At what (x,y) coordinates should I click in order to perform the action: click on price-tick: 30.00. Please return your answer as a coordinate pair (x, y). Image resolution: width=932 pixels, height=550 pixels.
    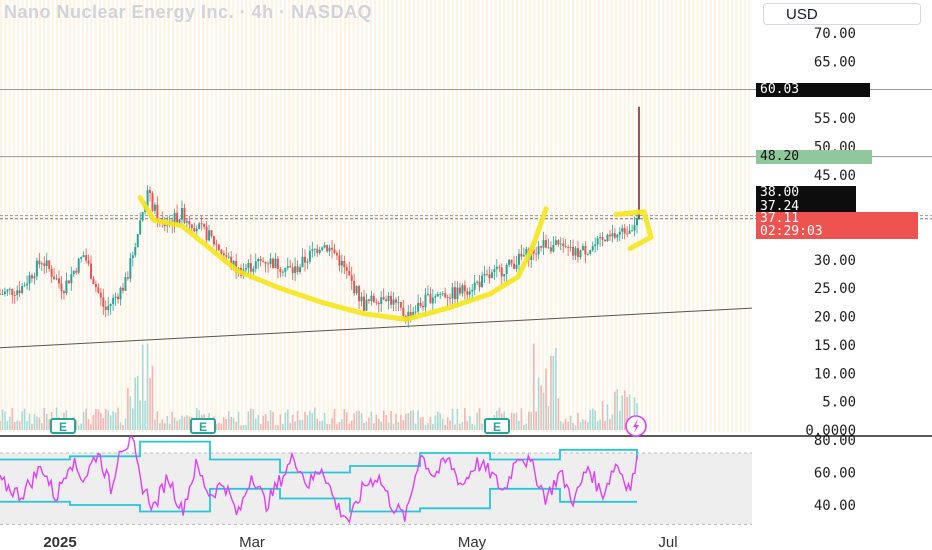
    Looking at the image, I should click on (835, 261).